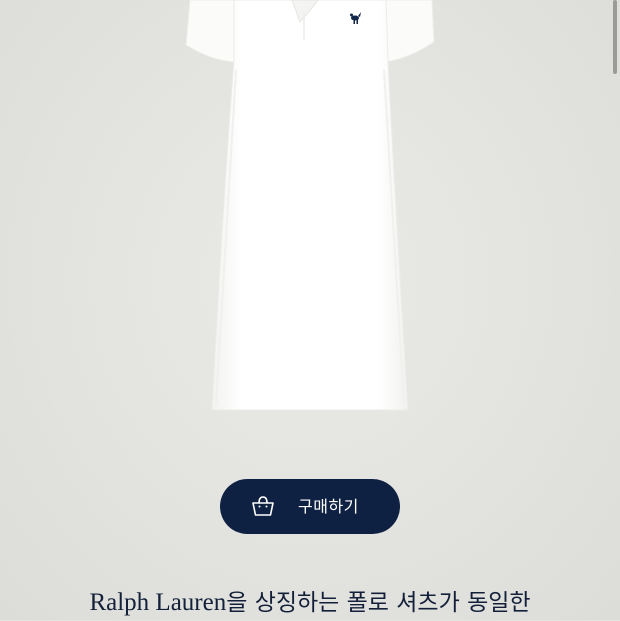  Describe the element at coordinates (378, 603) in the screenshot. I see `description-text: 을 상징하는 폴로 셔츠가 동일한` at that location.